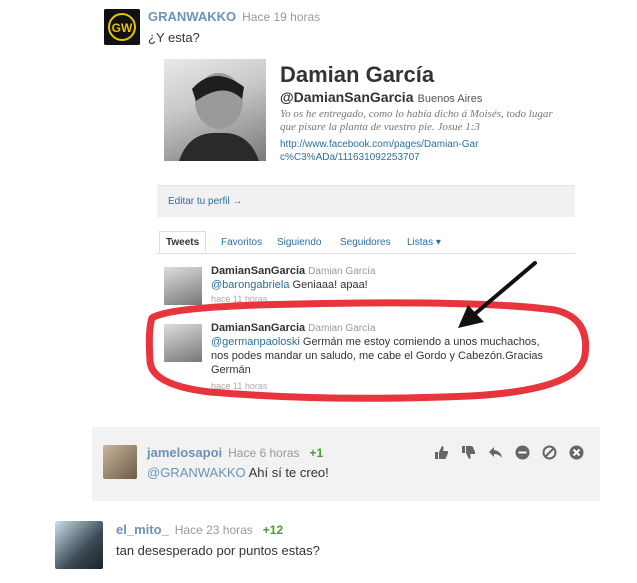 This screenshot has width=637, height=583. Describe the element at coordinates (441, 452) in the screenshot. I see `thumbs-up-icon` at that location.